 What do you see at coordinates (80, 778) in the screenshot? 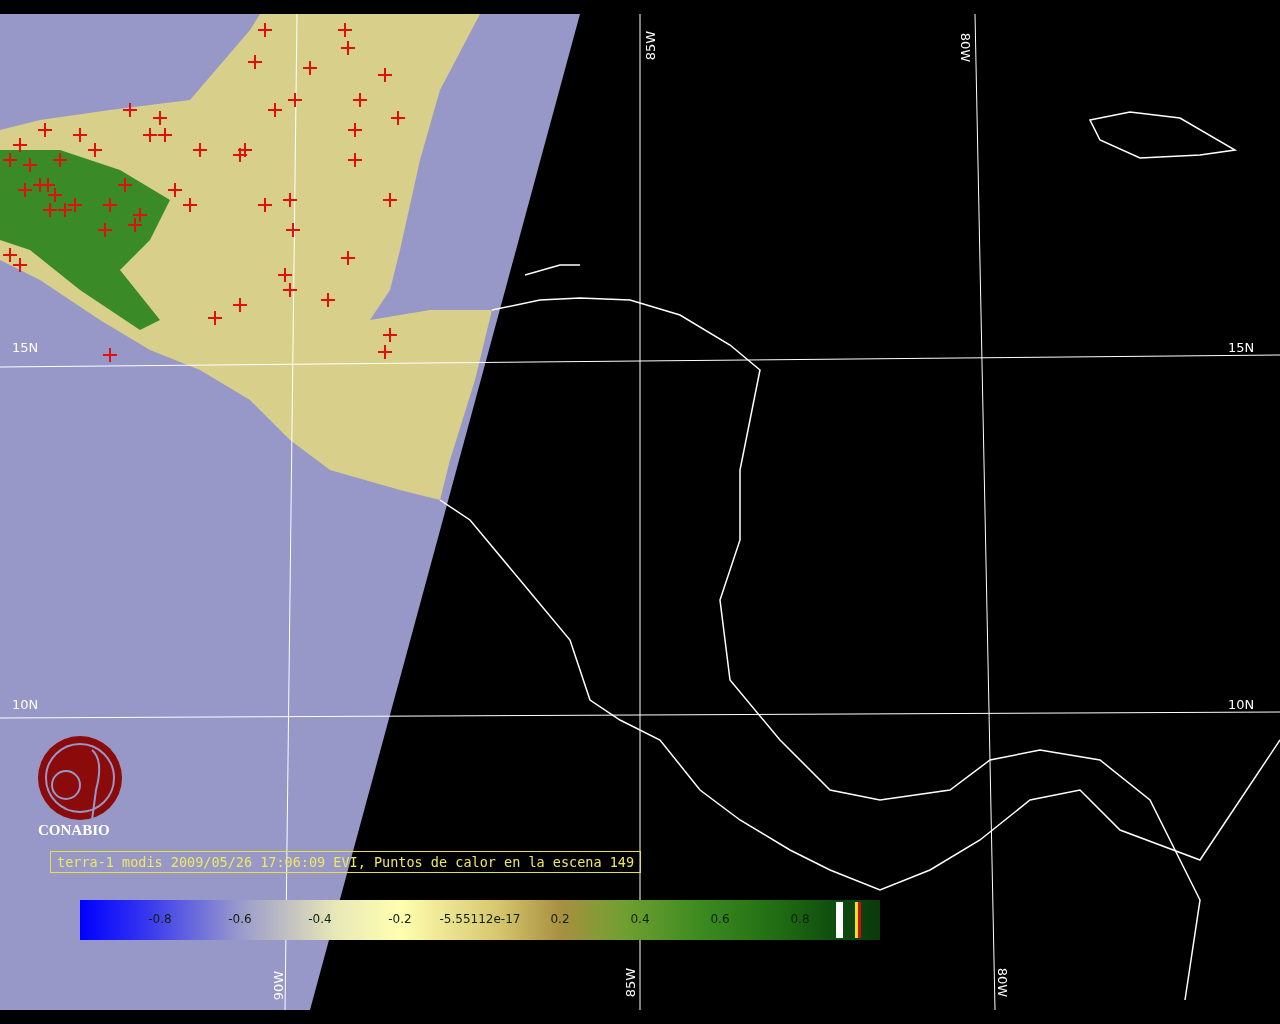
I see `logo-icon` at bounding box center [80, 778].